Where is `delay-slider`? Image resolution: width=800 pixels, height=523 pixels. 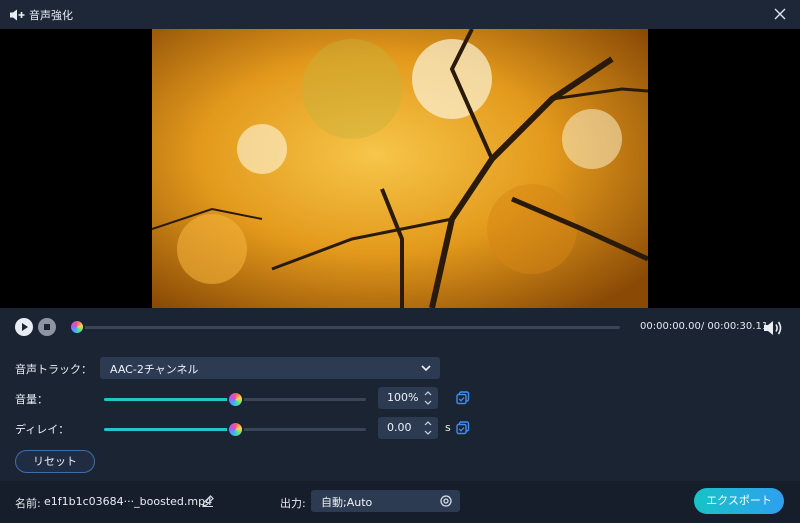
delay-slider is located at coordinates (235, 429).